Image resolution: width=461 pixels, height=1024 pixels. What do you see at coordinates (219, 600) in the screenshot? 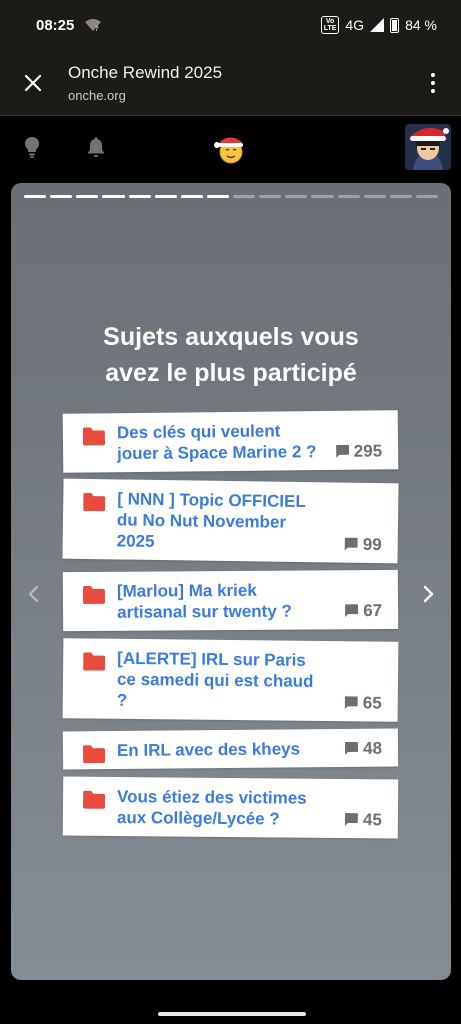
I see `topic-title: [Marlou] Ma kriek artisanal sur twenty ?` at bounding box center [219, 600].